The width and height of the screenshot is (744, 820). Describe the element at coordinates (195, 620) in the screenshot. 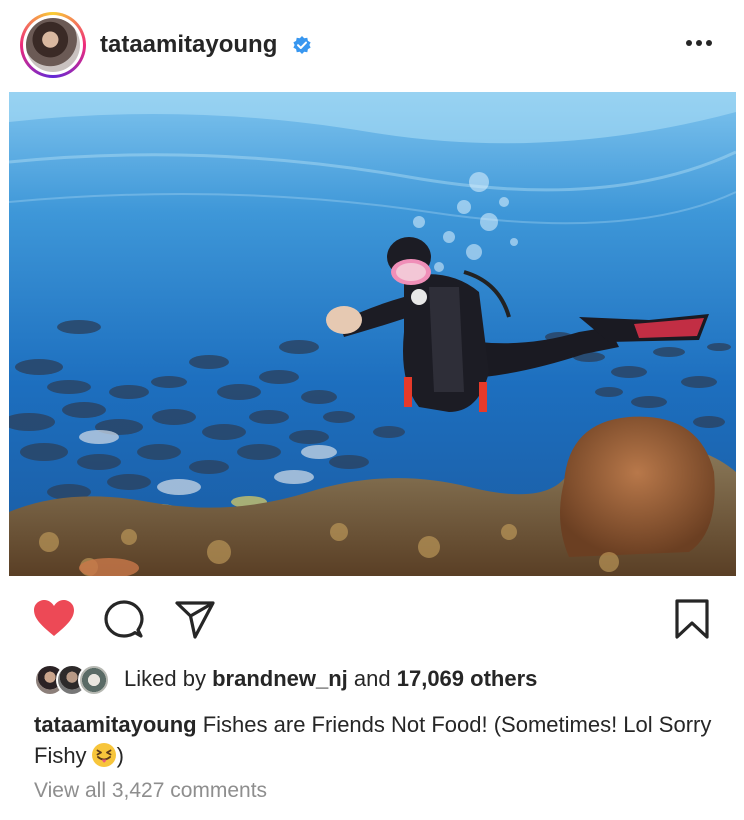

I see `share-icon` at that location.